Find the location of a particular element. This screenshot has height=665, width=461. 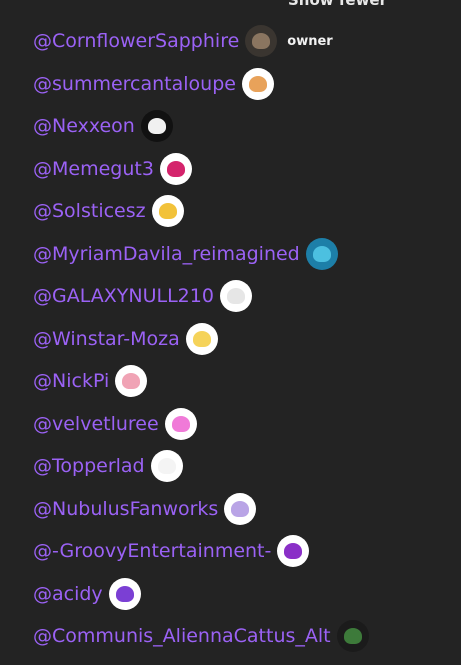

avatar-purple-cupcake-icon is located at coordinates (293, 551).